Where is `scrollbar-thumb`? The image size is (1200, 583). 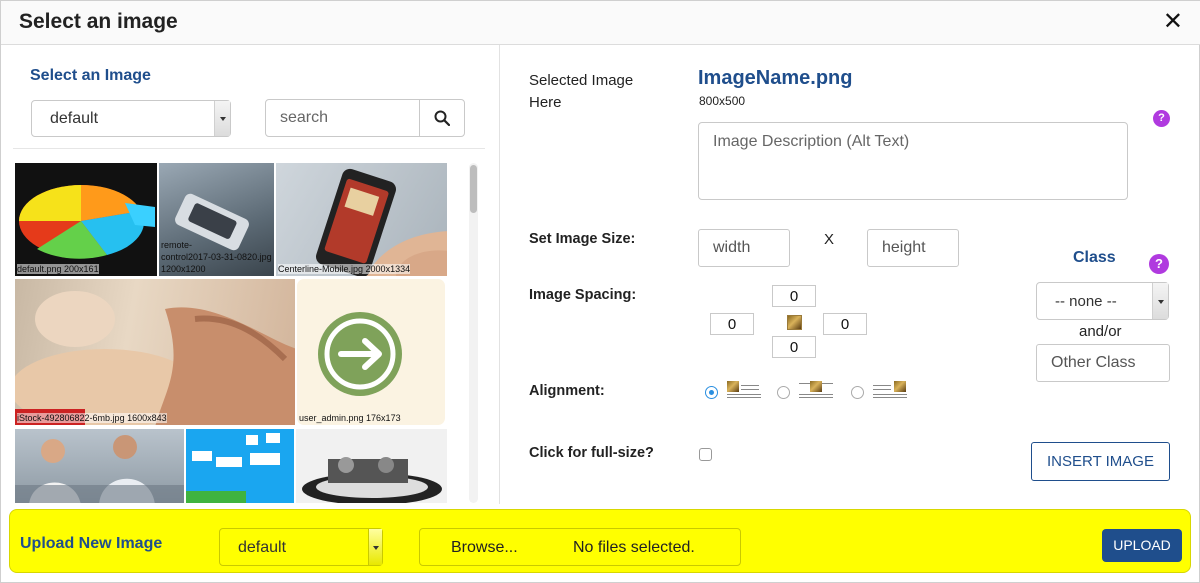
scrollbar-thumb is located at coordinates (473, 189).